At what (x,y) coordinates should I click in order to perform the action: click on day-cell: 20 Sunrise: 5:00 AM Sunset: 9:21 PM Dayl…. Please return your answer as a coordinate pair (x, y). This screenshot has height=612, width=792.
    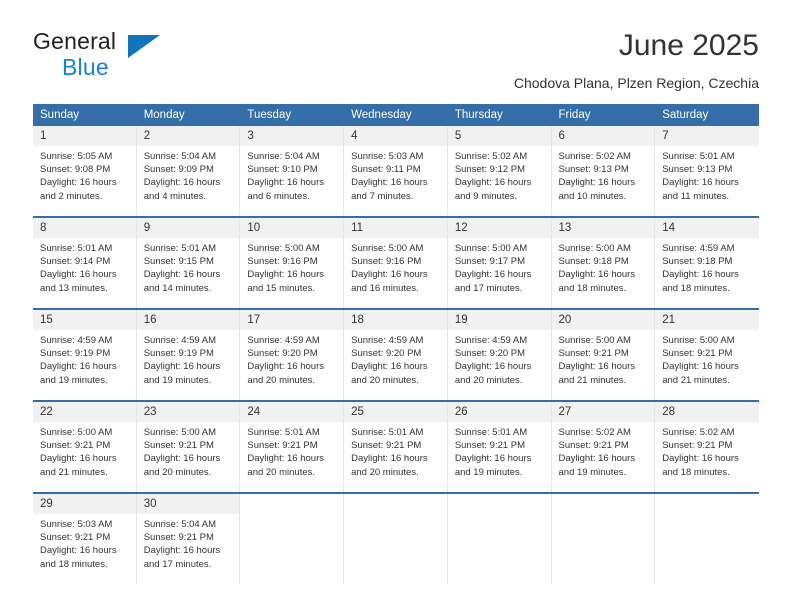
    Looking at the image, I should click on (603, 355).